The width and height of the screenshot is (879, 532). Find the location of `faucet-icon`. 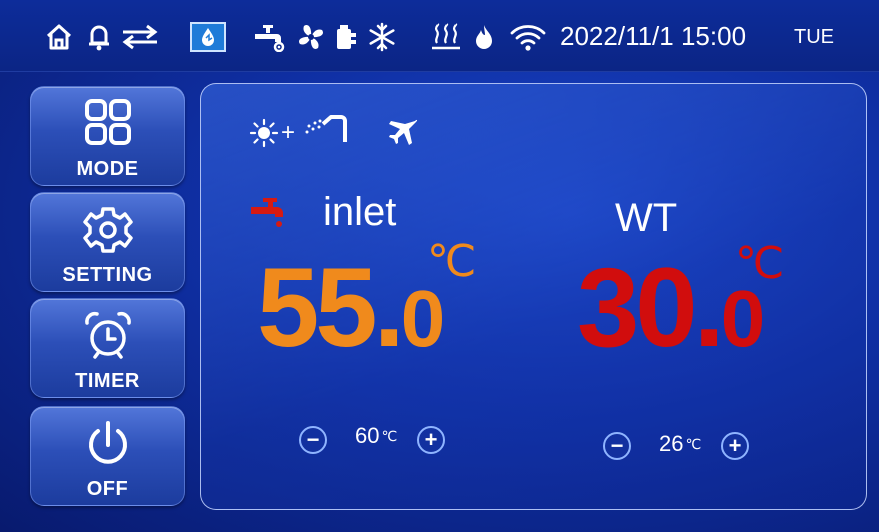

faucet-icon is located at coordinates (268, 214).